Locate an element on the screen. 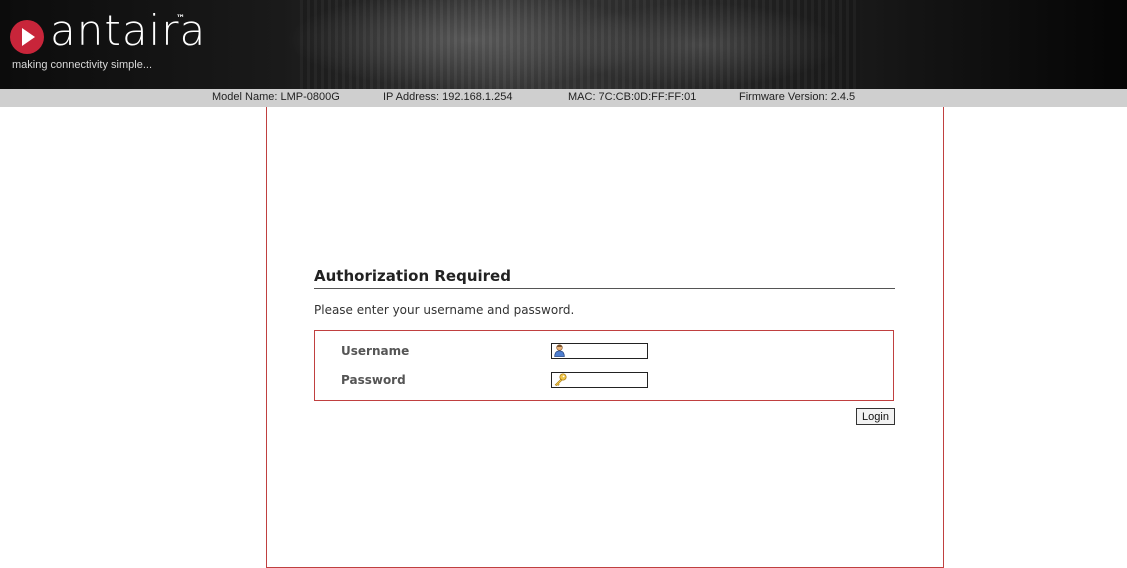 Image resolution: width=1127 pixels, height=568 pixels. header-background-image is located at coordinates (580, 44).